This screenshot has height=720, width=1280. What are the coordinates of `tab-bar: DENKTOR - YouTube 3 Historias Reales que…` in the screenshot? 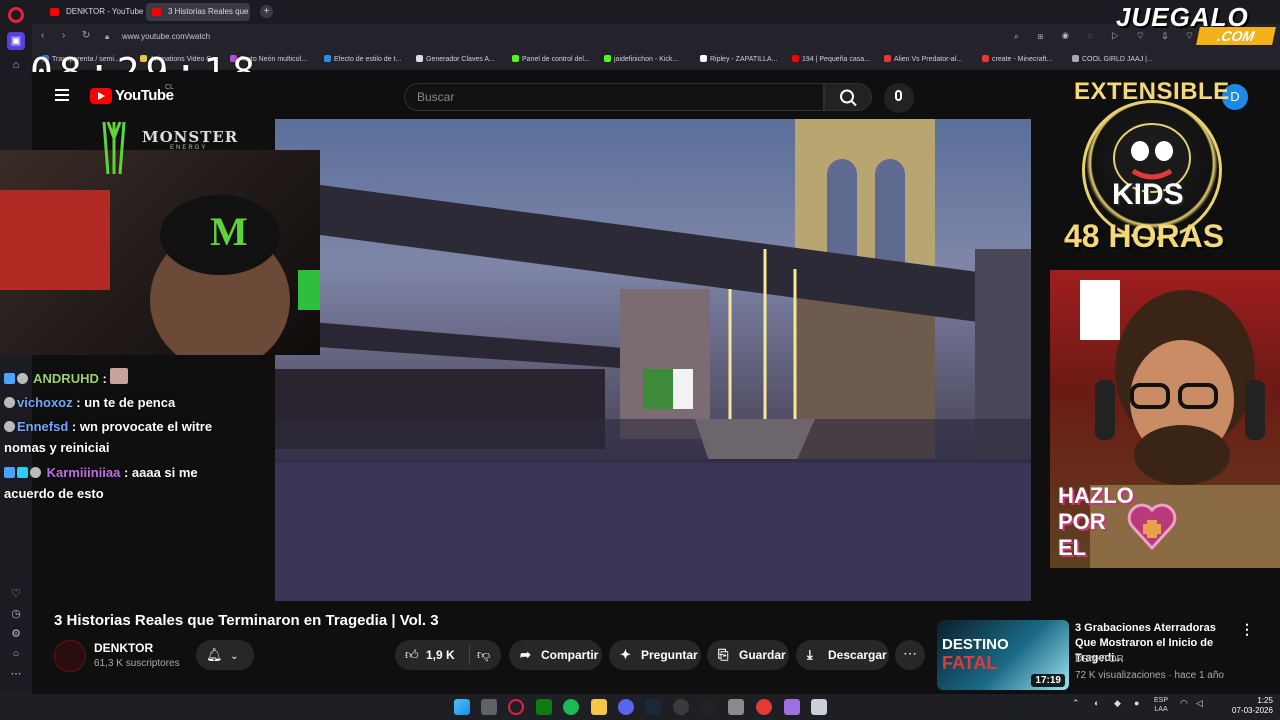 It's located at (656, 12).